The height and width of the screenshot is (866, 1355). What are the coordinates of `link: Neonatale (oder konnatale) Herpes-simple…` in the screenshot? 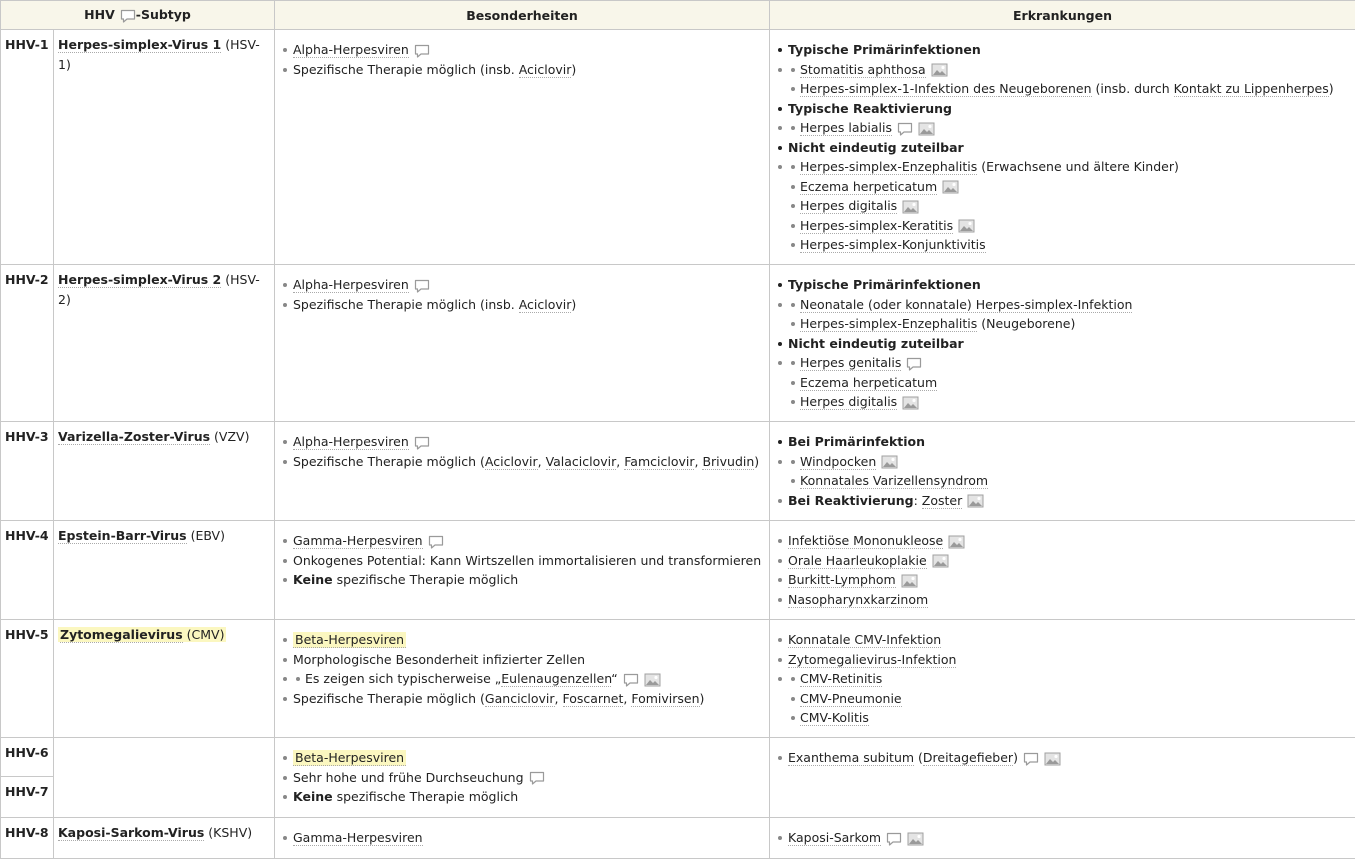 It's located at (966, 304).